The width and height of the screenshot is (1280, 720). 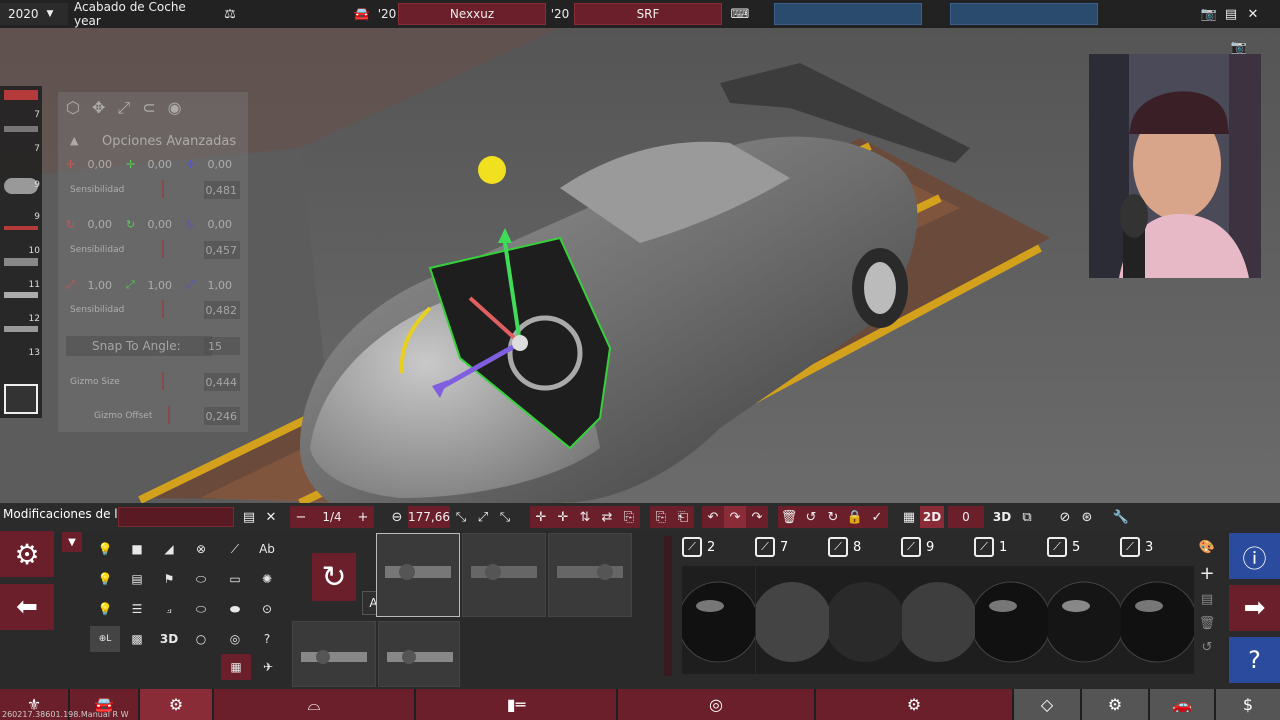 I want to click on help-icon: ?, so click(x=267, y=639).